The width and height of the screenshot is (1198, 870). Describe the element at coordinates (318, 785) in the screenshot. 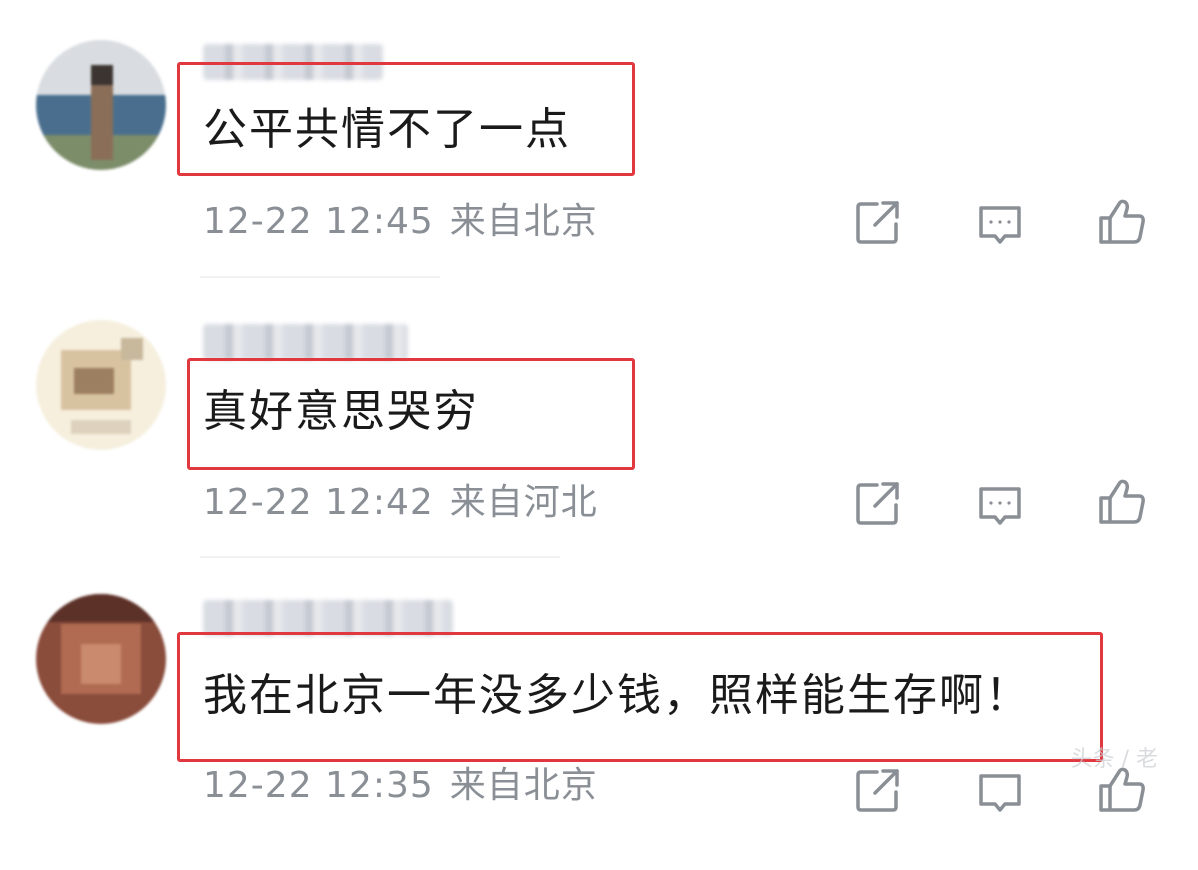

I see `timestamp: 12-22 12:35` at that location.